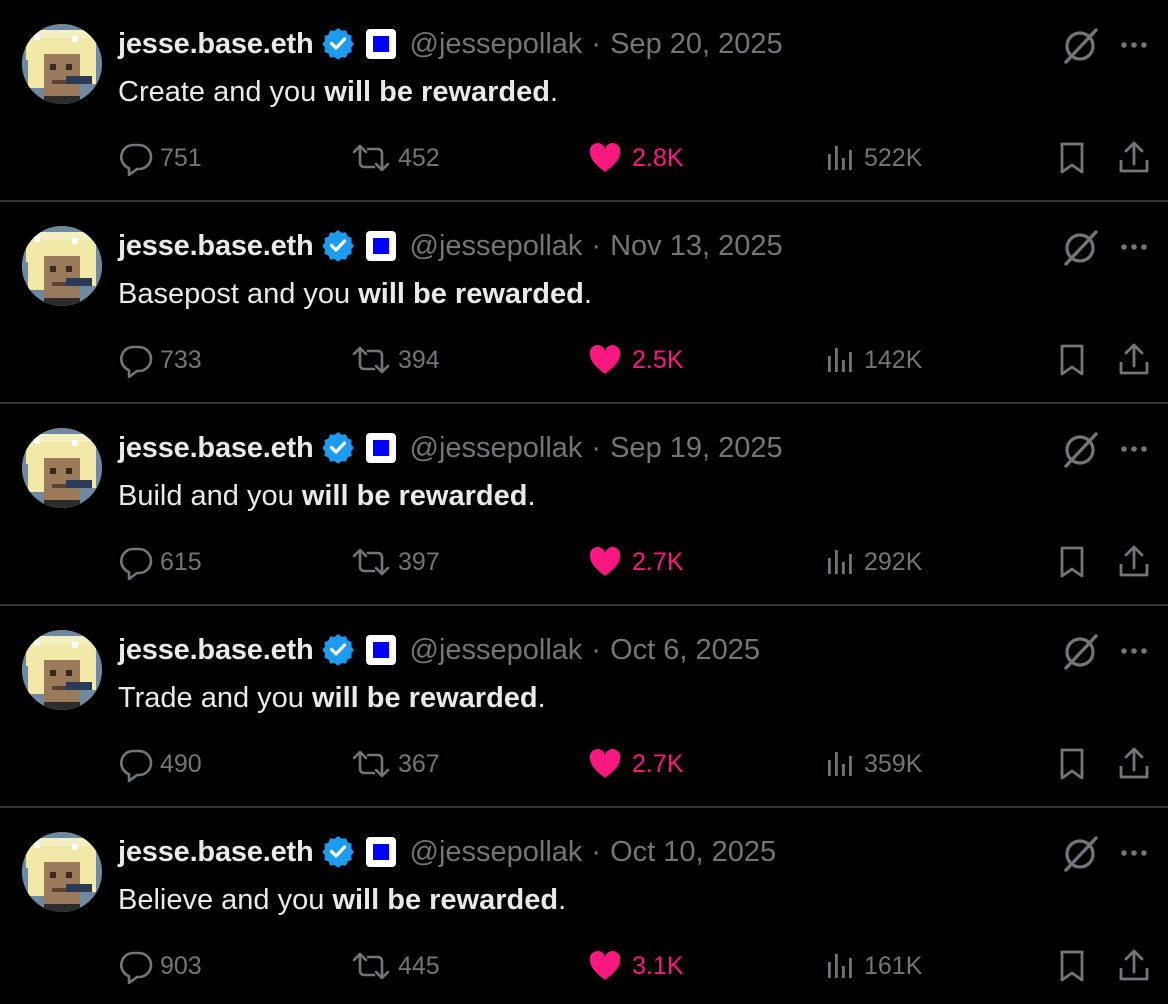 This screenshot has height=1004, width=1168. I want to click on like-button: 2.8K, so click(635, 158).